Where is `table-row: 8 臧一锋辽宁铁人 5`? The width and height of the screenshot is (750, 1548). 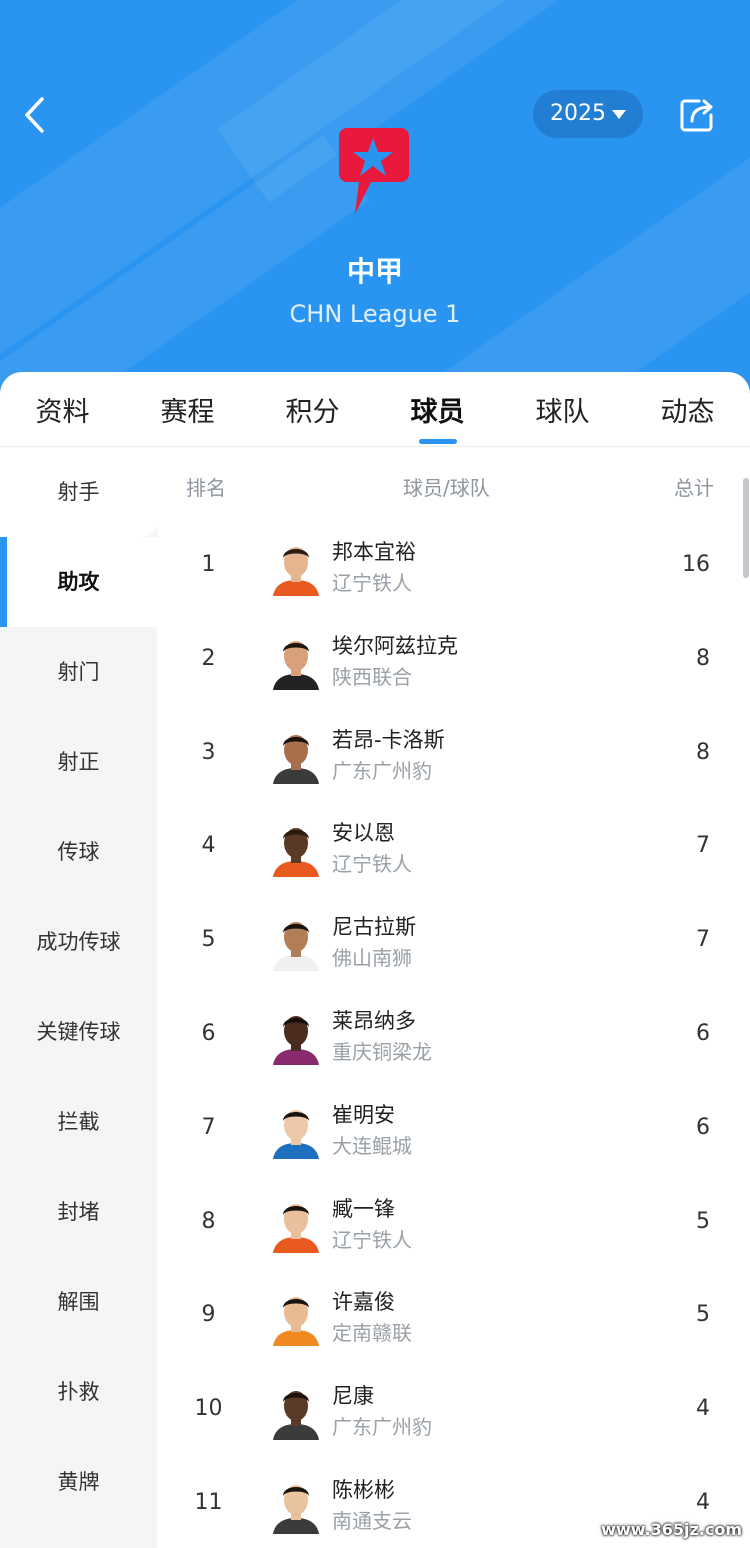
table-row: 8 臧一锋辽宁铁人 5 is located at coordinates (453, 1226).